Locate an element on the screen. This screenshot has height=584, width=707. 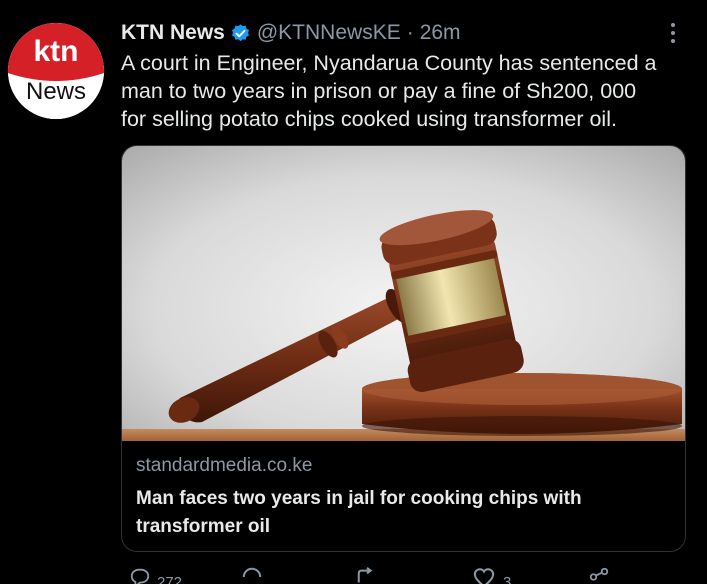
comment-icon is located at coordinates (252, 572).